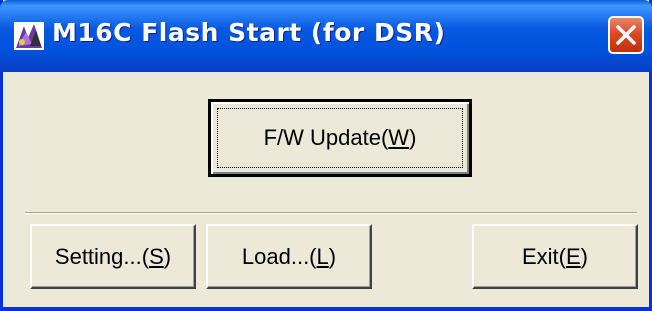  Describe the element at coordinates (29, 36) in the screenshot. I see `app-icon` at that location.